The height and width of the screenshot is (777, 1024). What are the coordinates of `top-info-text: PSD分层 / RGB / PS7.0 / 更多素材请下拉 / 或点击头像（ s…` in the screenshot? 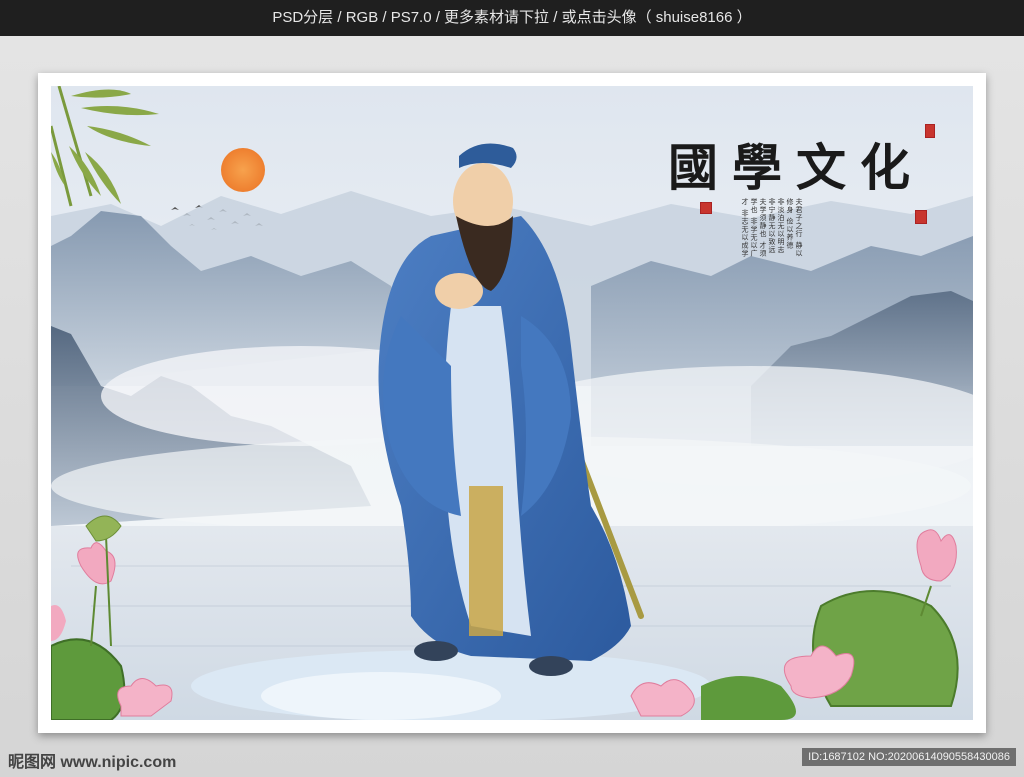 It's located at (512, 17).